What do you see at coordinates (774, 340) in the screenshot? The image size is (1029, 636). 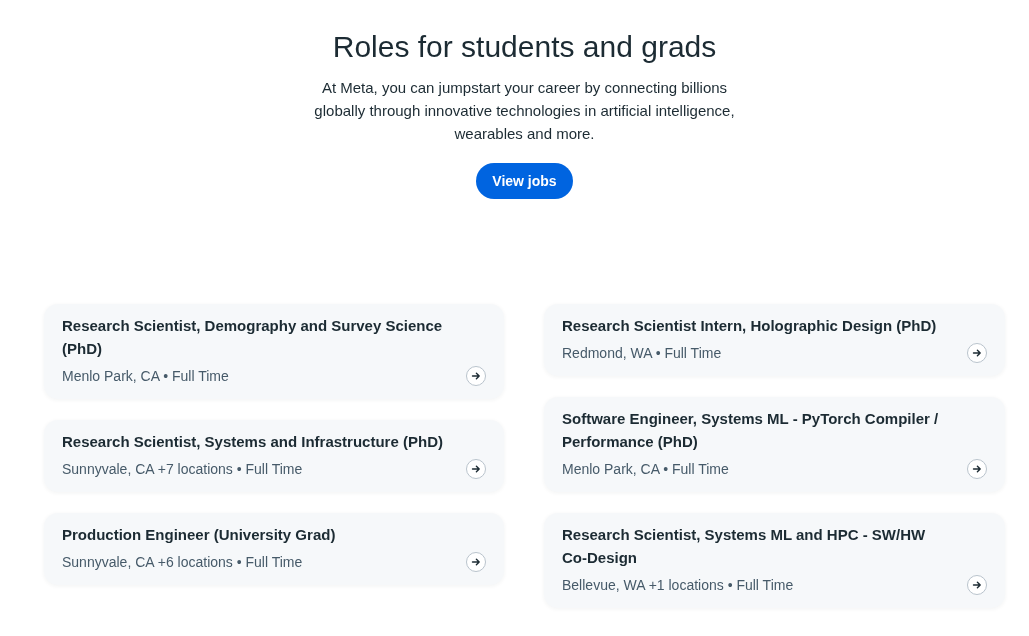 I see `job-card: Research Scientist Intern, Holographic Design (PhD) Redmond, WA • Full Time` at bounding box center [774, 340].